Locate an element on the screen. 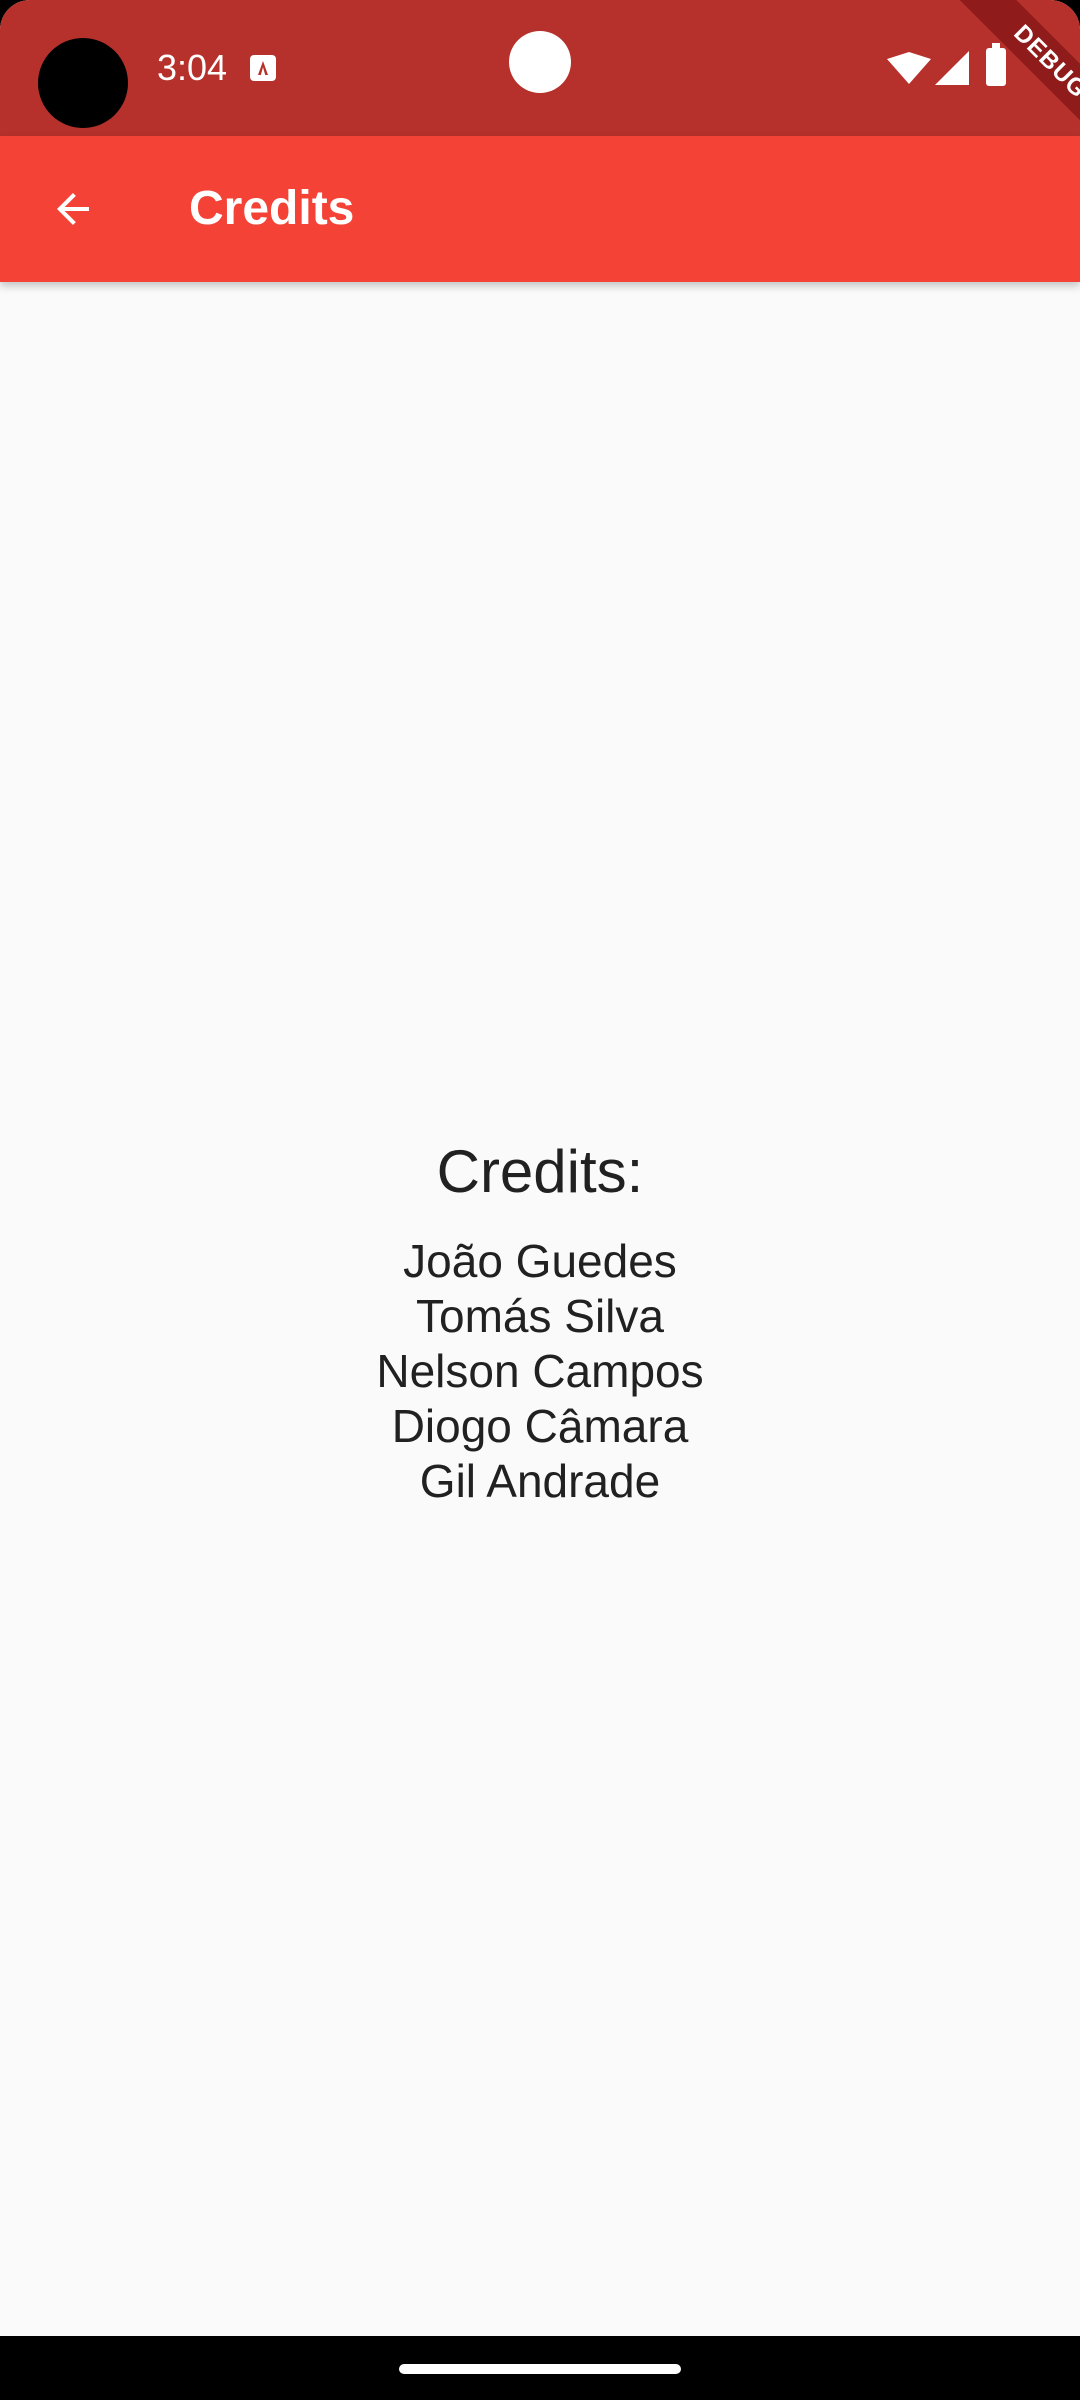 This screenshot has width=1080, height=2400. home-indicator is located at coordinates (540, 2369).